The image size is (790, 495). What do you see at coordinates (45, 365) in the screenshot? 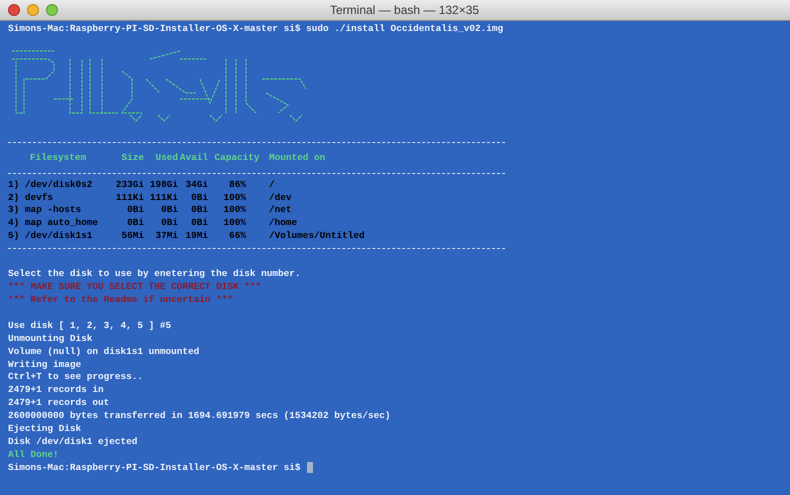
I see `output-line: Writing image` at bounding box center [45, 365].